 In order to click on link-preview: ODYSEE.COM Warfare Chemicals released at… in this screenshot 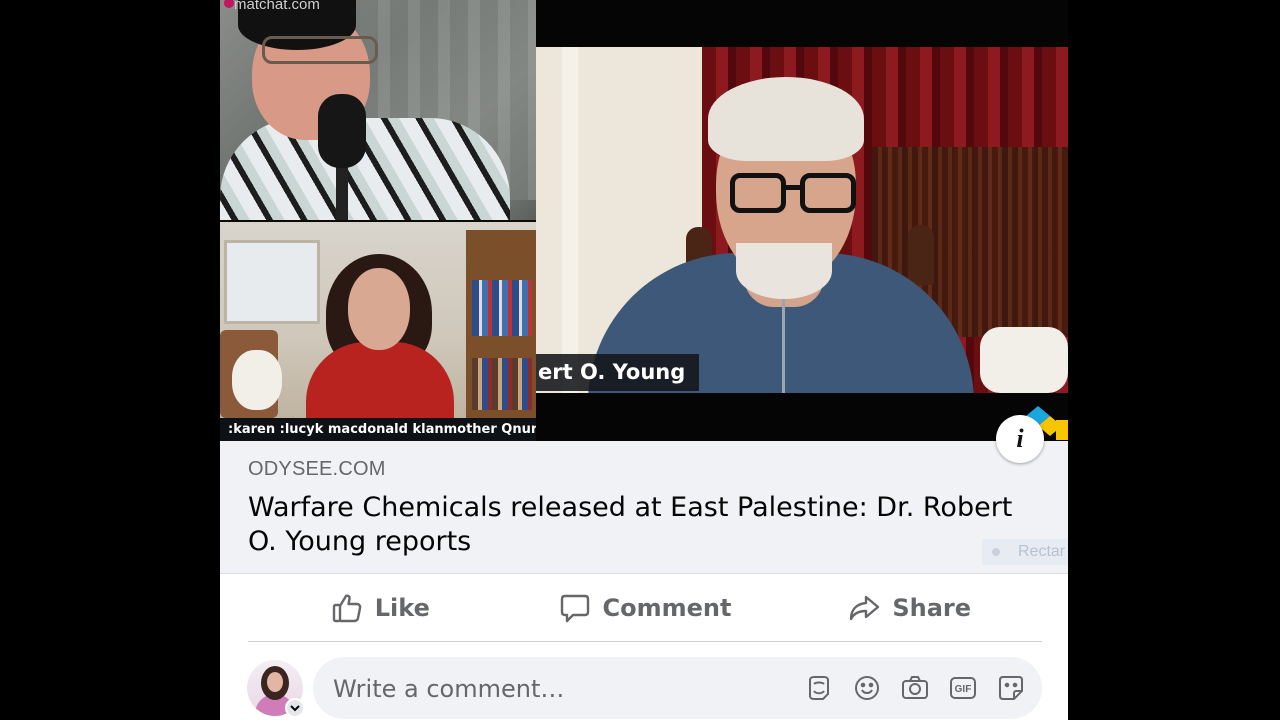, I will do `click(644, 507)`.